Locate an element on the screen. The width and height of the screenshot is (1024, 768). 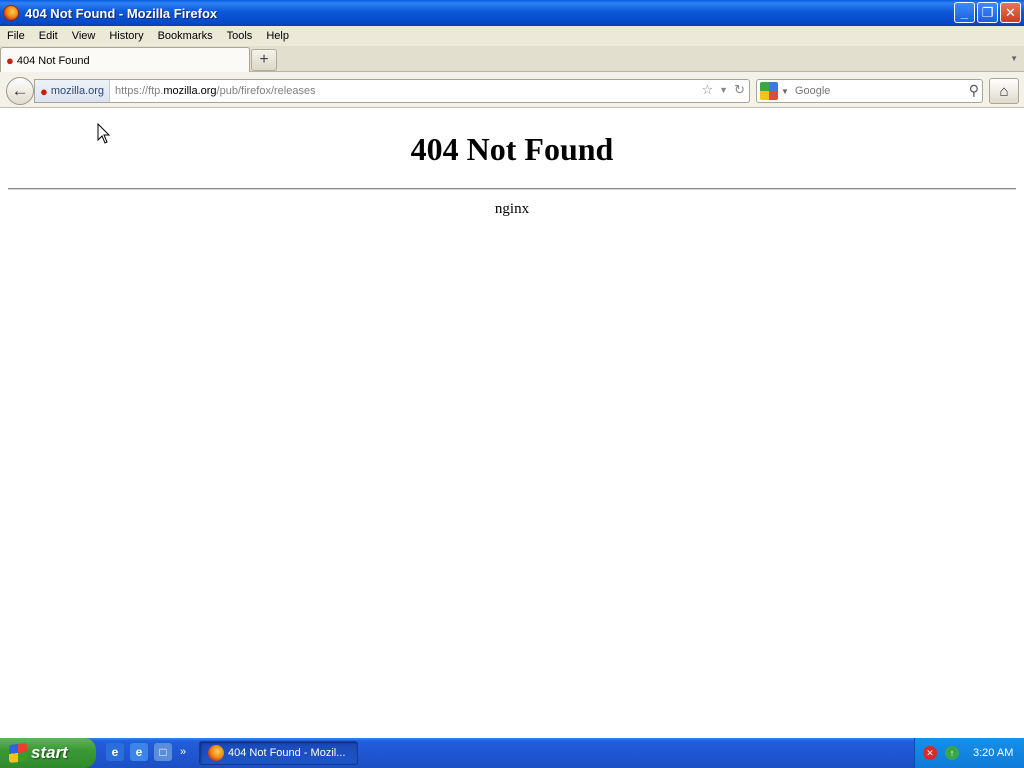
quick-launch-more-icon: » is located at coordinates (183, 752).